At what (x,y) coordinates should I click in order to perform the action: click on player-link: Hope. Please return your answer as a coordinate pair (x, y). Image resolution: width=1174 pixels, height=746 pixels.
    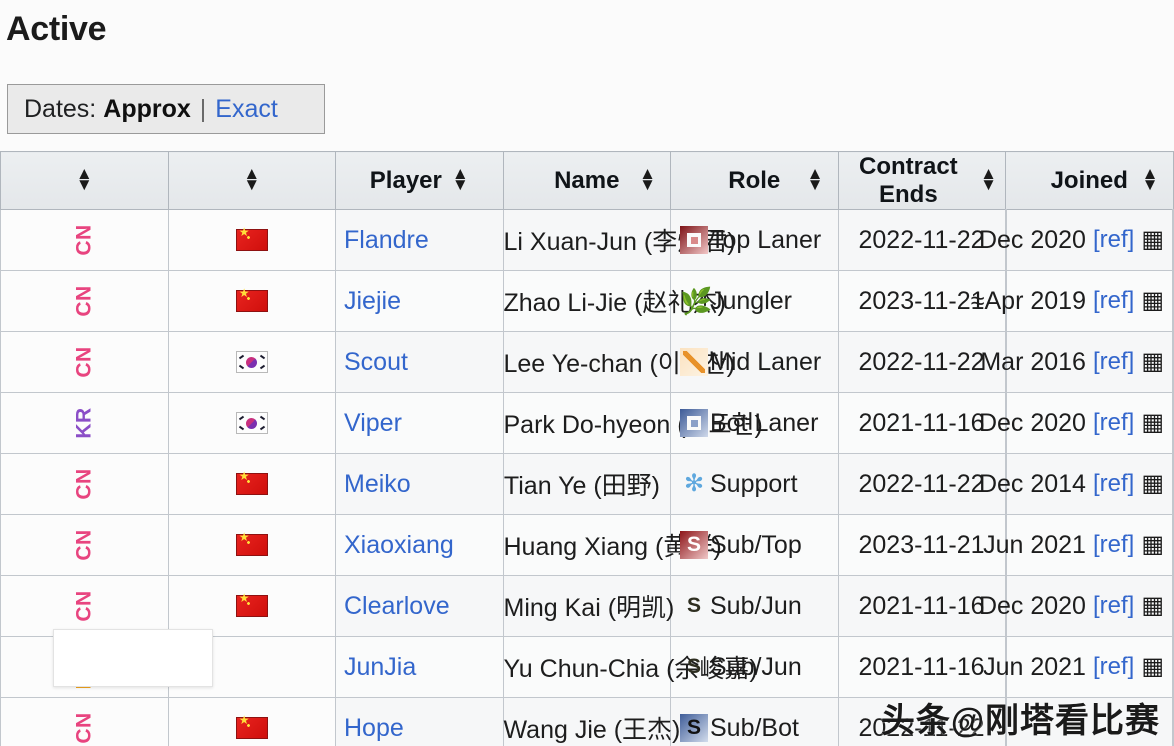
    Looking at the image, I should click on (374, 728).